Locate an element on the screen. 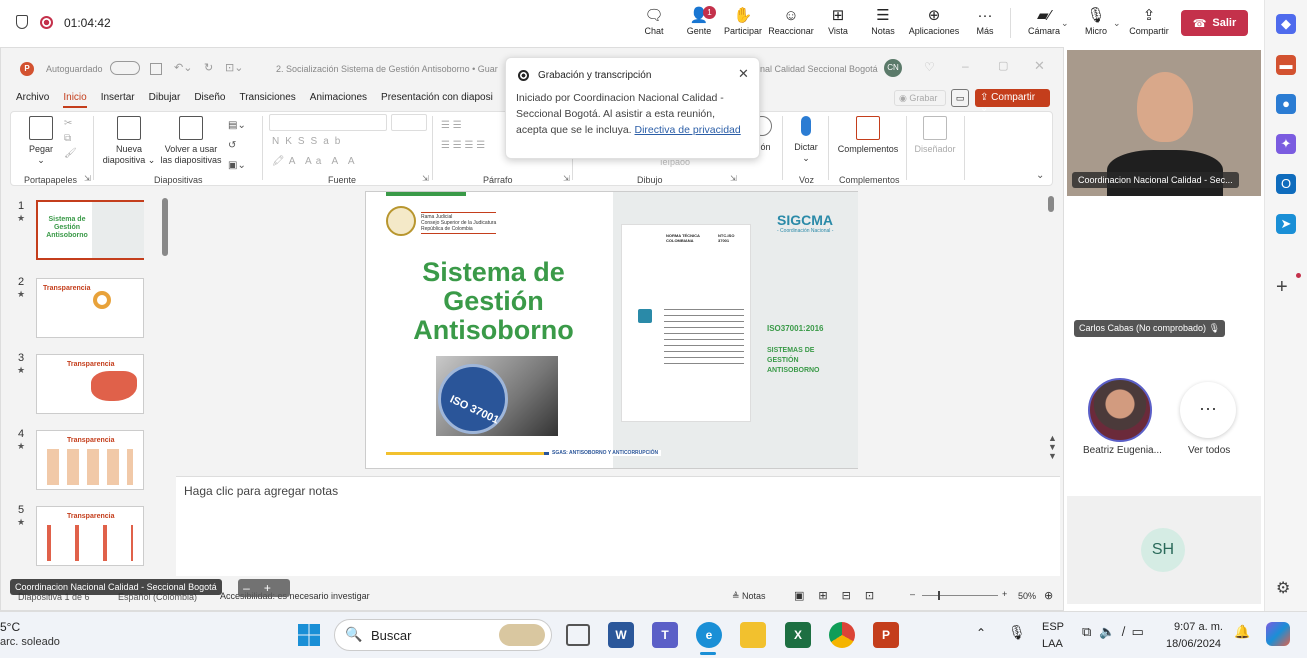  ppt-share-button: ⇪ Compartir ⌄ is located at coordinates (1012, 101).